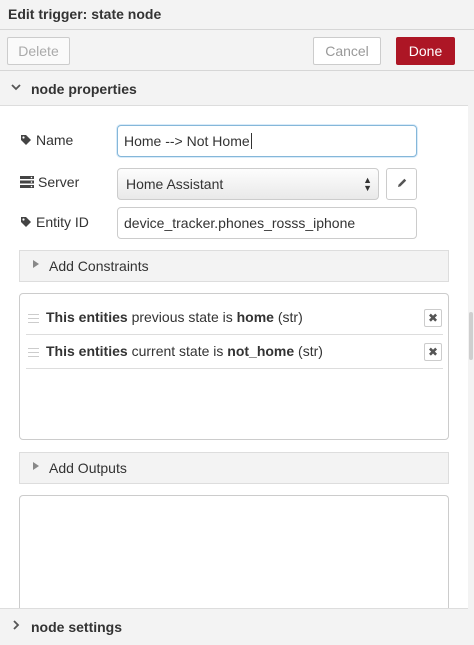 This screenshot has width=474, height=645. Describe the element at coordinates (237, 15) in the screenshot. I see `dialog-titlebar: Edit trigger: state node` at that location.